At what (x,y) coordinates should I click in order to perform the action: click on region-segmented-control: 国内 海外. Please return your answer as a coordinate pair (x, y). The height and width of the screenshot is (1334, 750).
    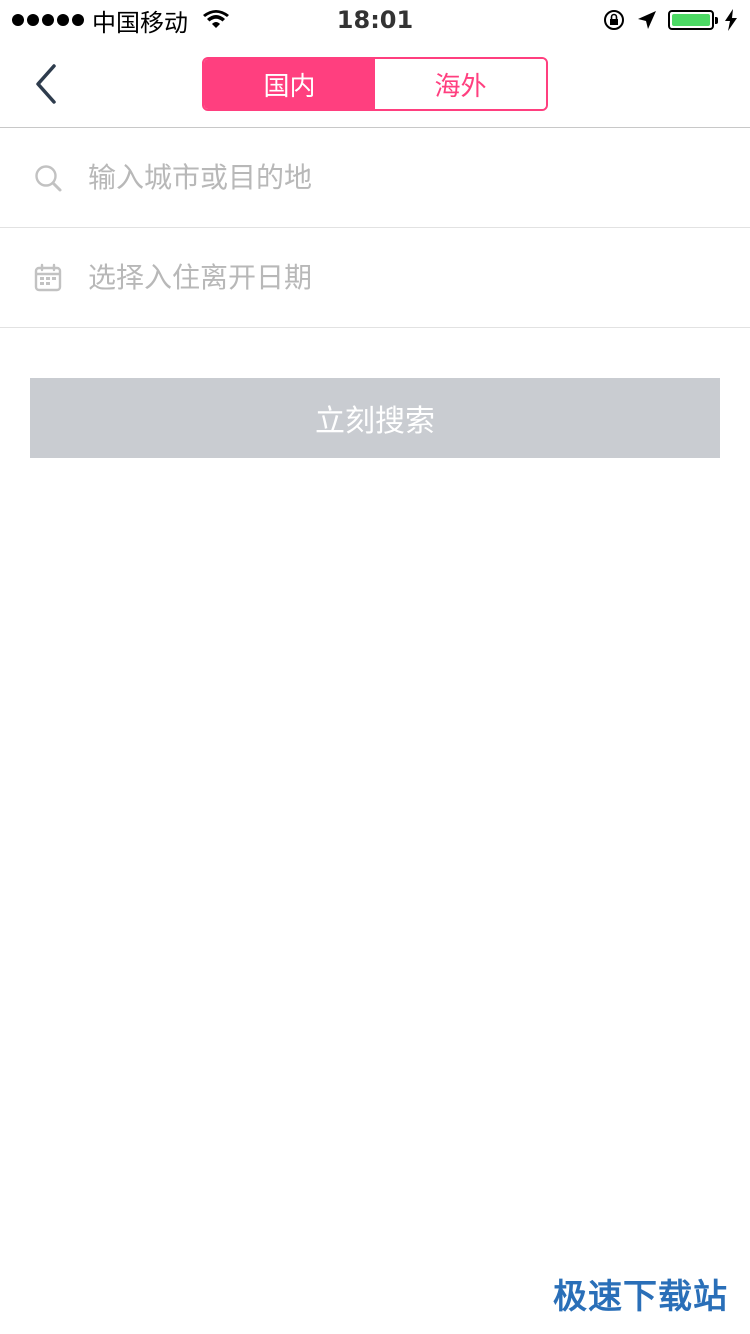
    Looking at the image, I should click on (375, 84).